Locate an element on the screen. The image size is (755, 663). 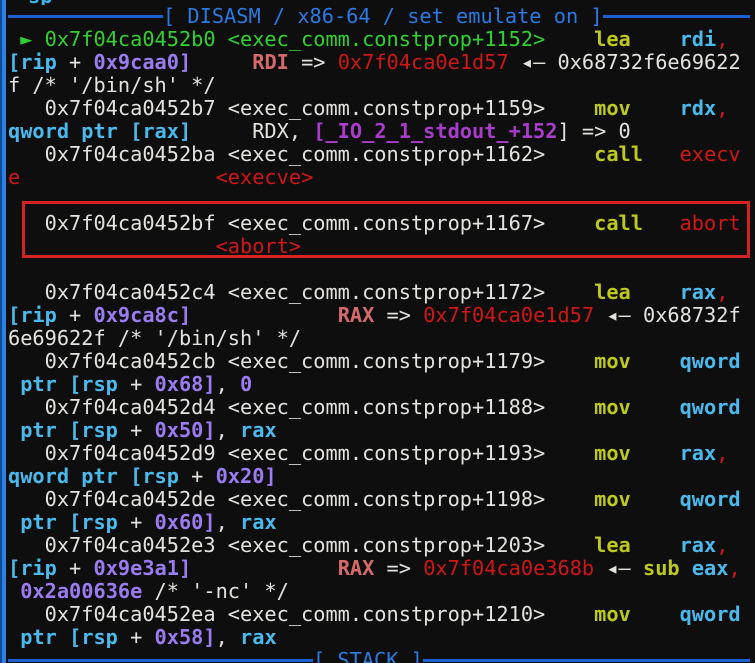
code-token-addr: <execve> is located at coordinates (264, 177).